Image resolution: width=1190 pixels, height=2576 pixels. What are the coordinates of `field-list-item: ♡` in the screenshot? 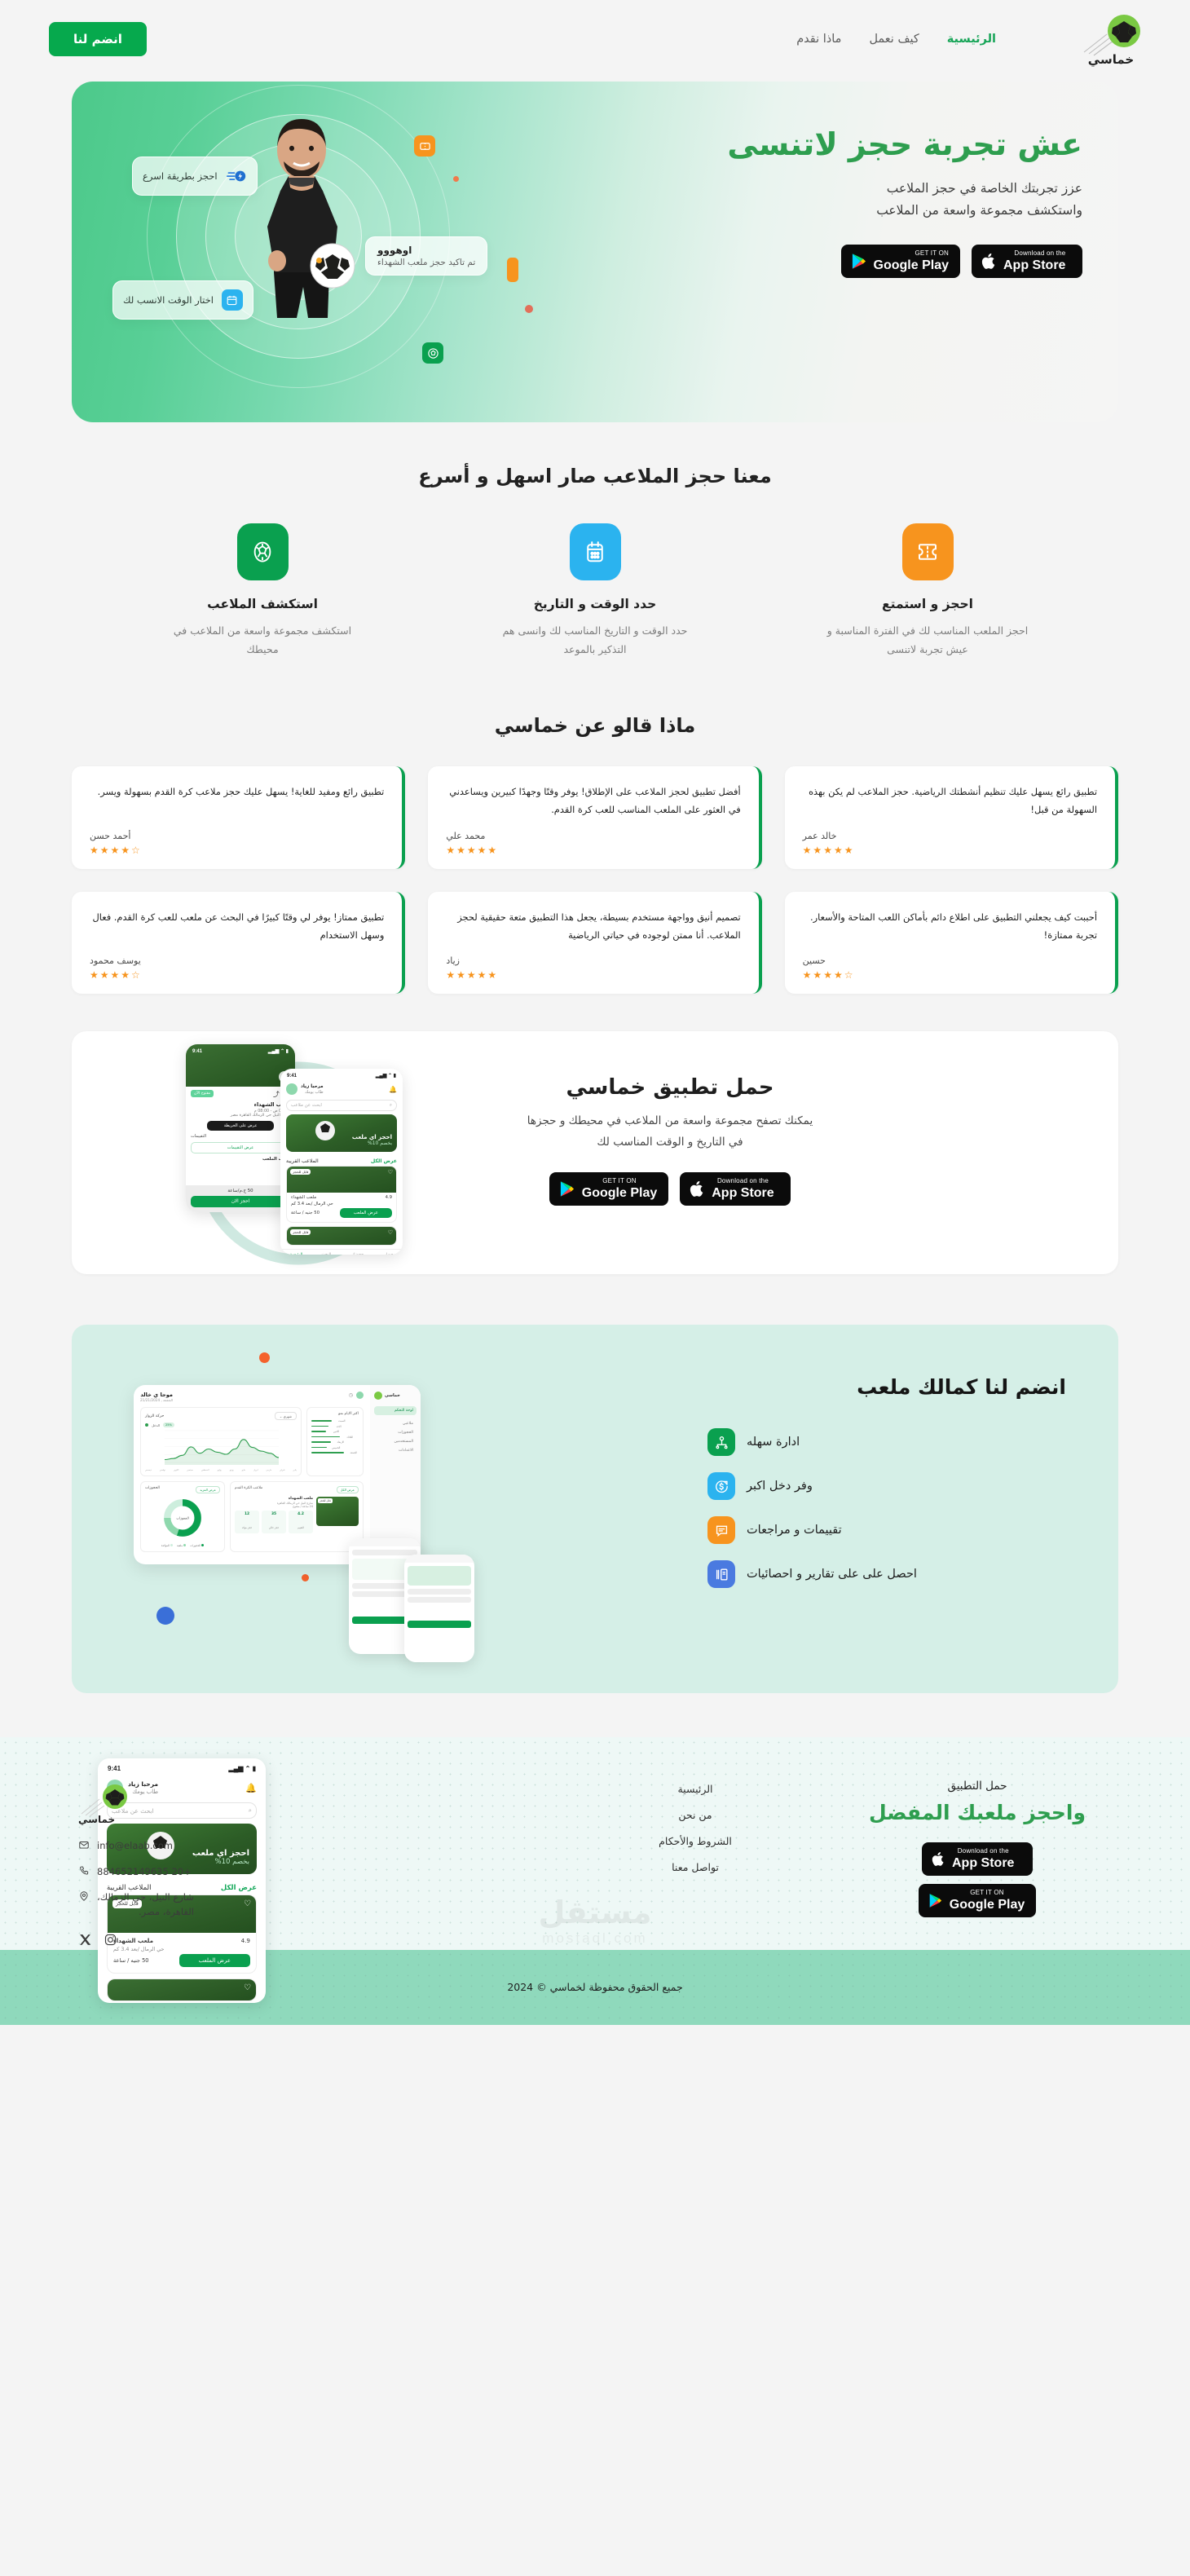 It's located at (182, 1990).